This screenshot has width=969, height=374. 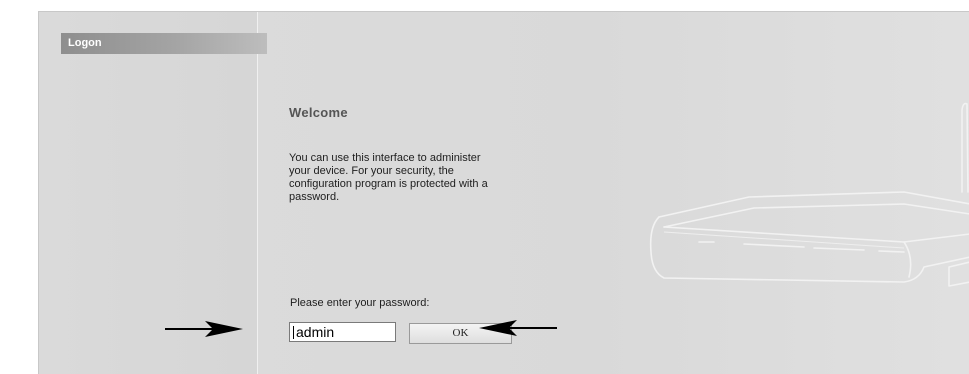 I want to click on text-caret, so click(x=293, y=332).